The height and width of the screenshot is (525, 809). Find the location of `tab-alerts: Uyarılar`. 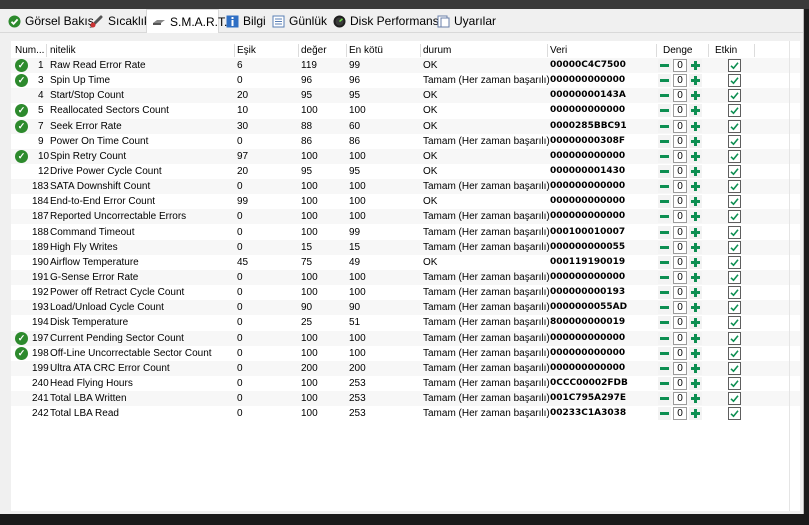

tab-alerts: Uyarılar is located at coordinates (464, 21).